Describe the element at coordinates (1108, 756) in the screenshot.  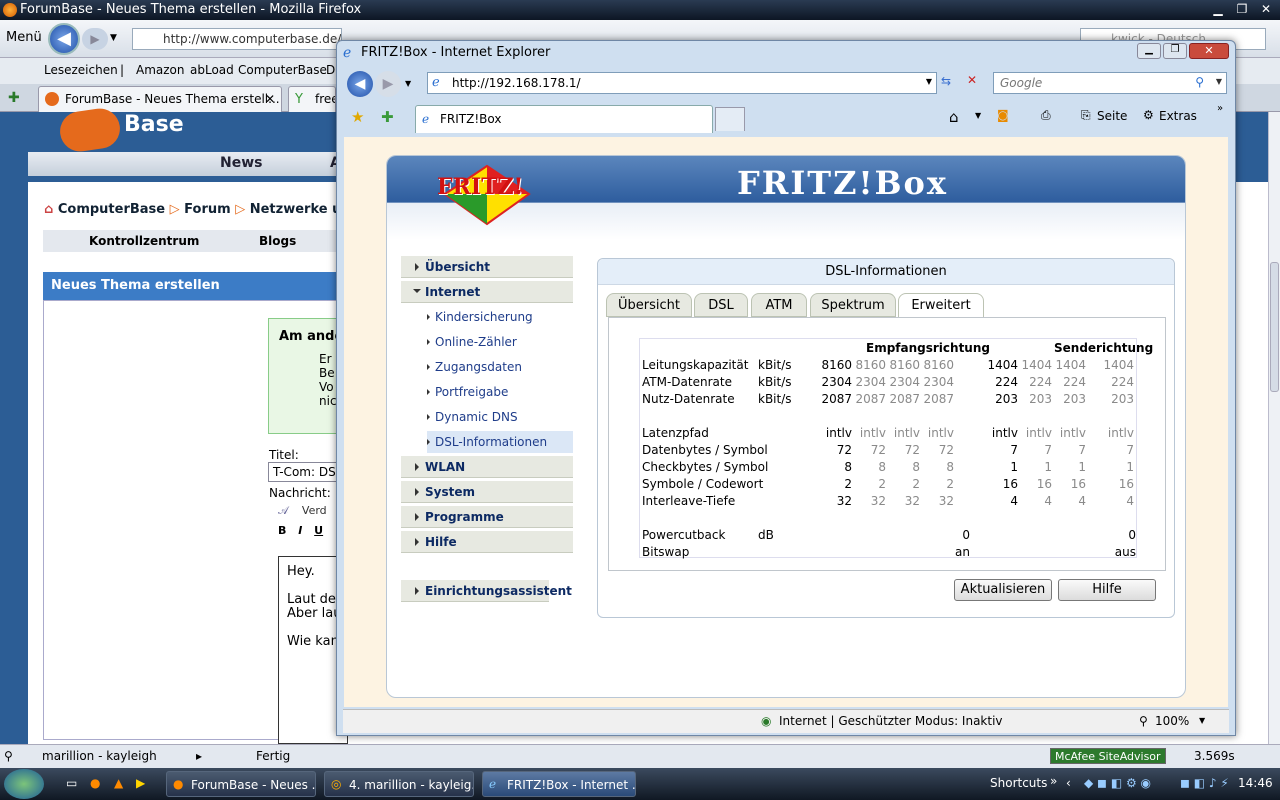
I see `mcafee-badge: McAfee SiteAdvisor` at that location.